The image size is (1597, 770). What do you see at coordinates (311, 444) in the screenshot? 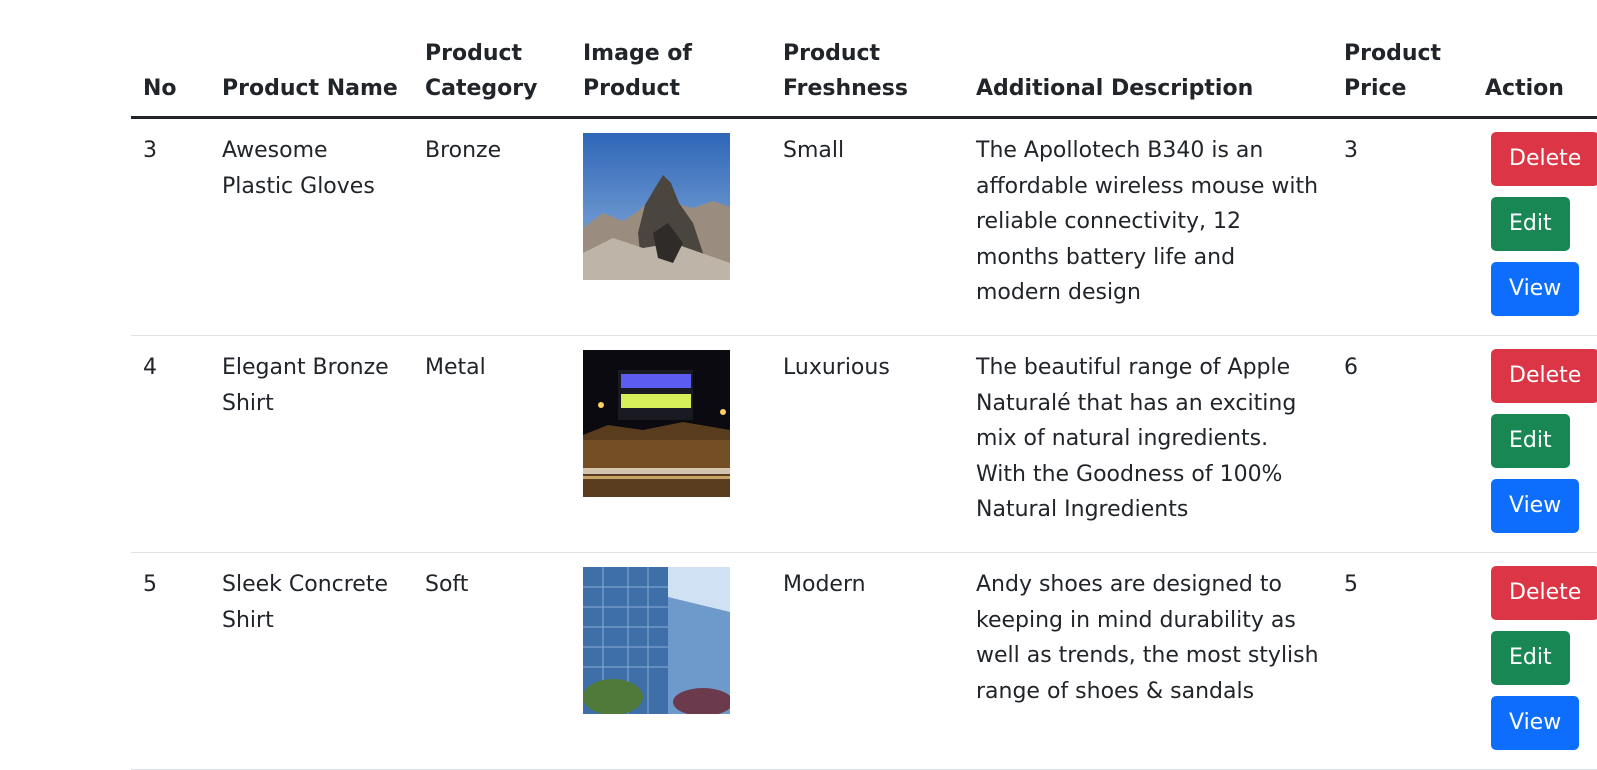
I see `cell-product-name: Elegant Bronze Shirt` at bounding box center [311, 444].